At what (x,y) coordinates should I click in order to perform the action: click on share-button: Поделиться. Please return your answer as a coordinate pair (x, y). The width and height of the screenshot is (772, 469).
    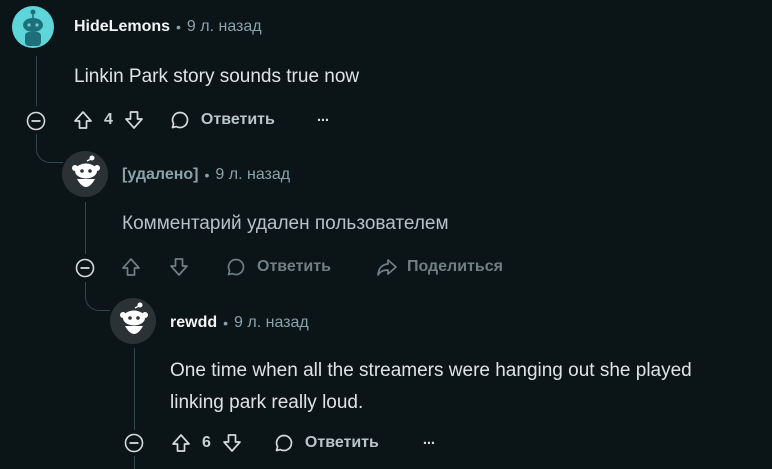
    Looking at the image, I should click on (439, 267).